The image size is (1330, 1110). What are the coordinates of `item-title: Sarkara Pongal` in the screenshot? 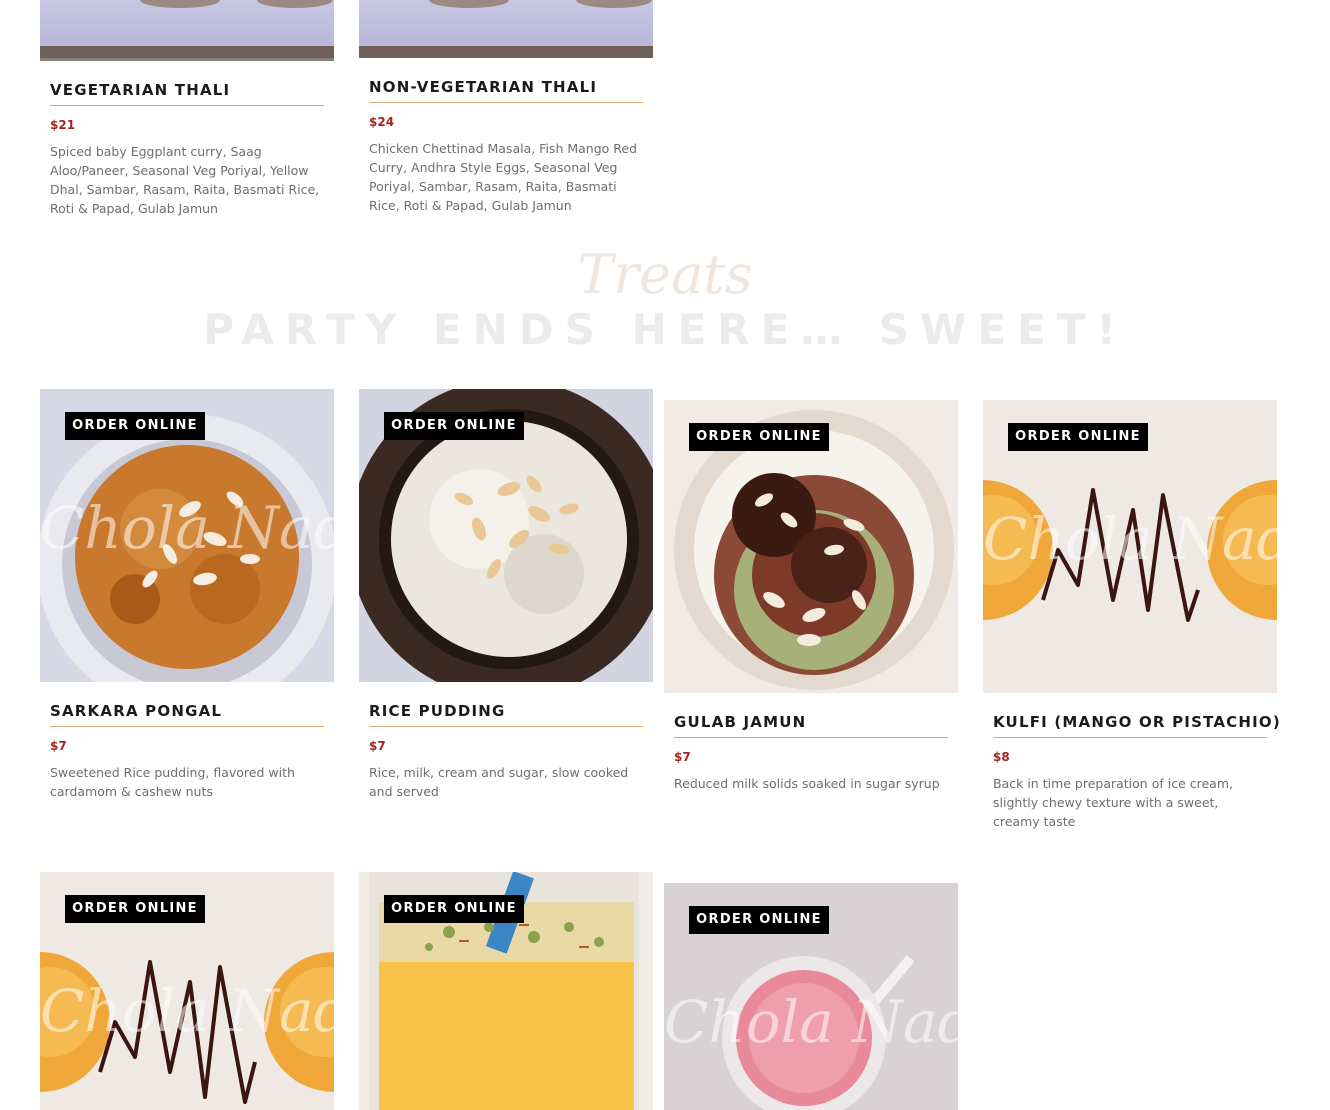 It's located at (187, 714).